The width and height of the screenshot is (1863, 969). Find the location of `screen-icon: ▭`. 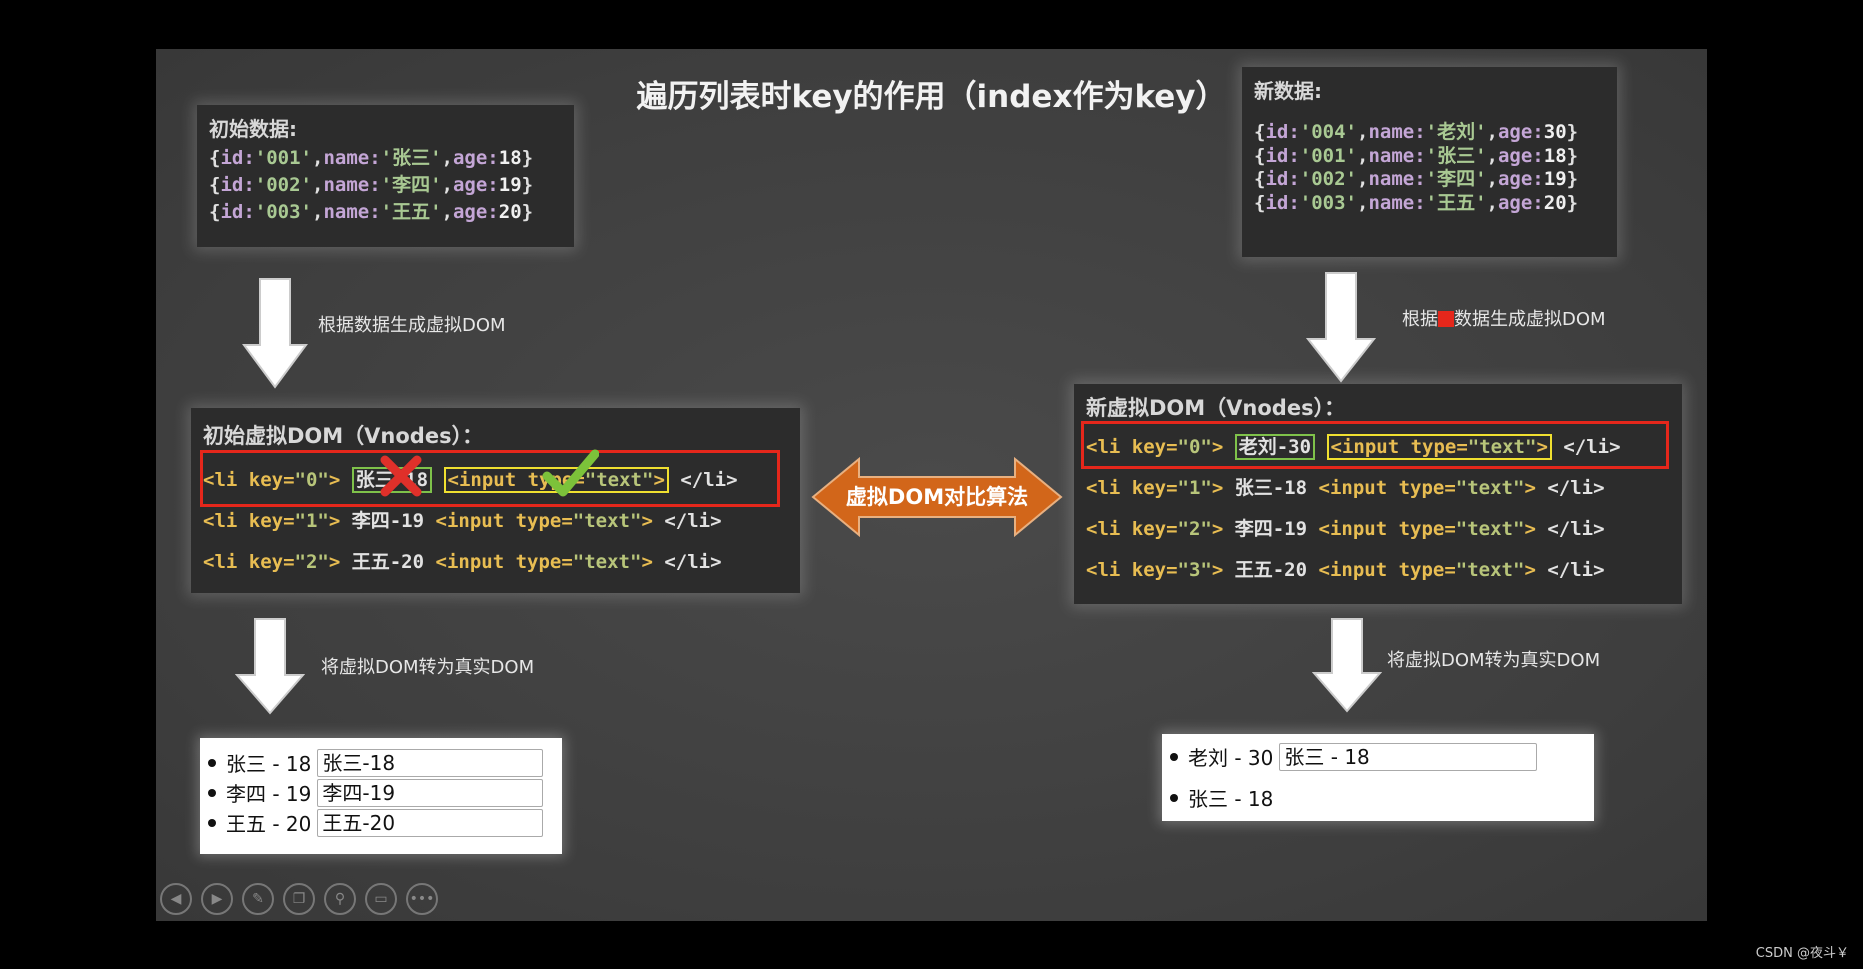

screen-icon: ▭ is located at coordinates (381, 899).